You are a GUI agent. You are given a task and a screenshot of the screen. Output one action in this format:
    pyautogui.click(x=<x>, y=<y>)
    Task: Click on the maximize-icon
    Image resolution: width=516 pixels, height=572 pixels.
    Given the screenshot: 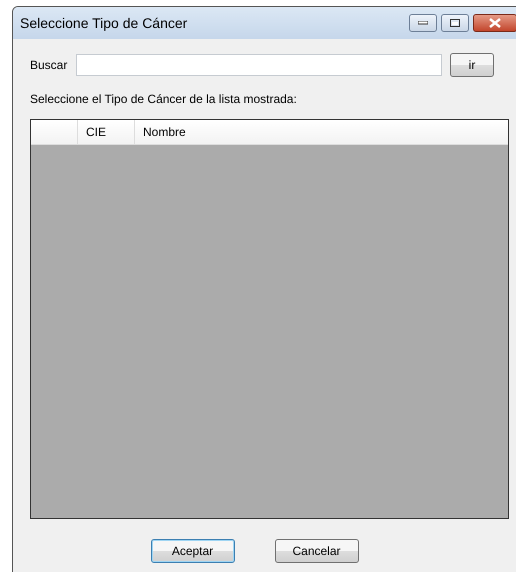 What is the action you would take?
    pyautogui.click(x=455, y=23)
    